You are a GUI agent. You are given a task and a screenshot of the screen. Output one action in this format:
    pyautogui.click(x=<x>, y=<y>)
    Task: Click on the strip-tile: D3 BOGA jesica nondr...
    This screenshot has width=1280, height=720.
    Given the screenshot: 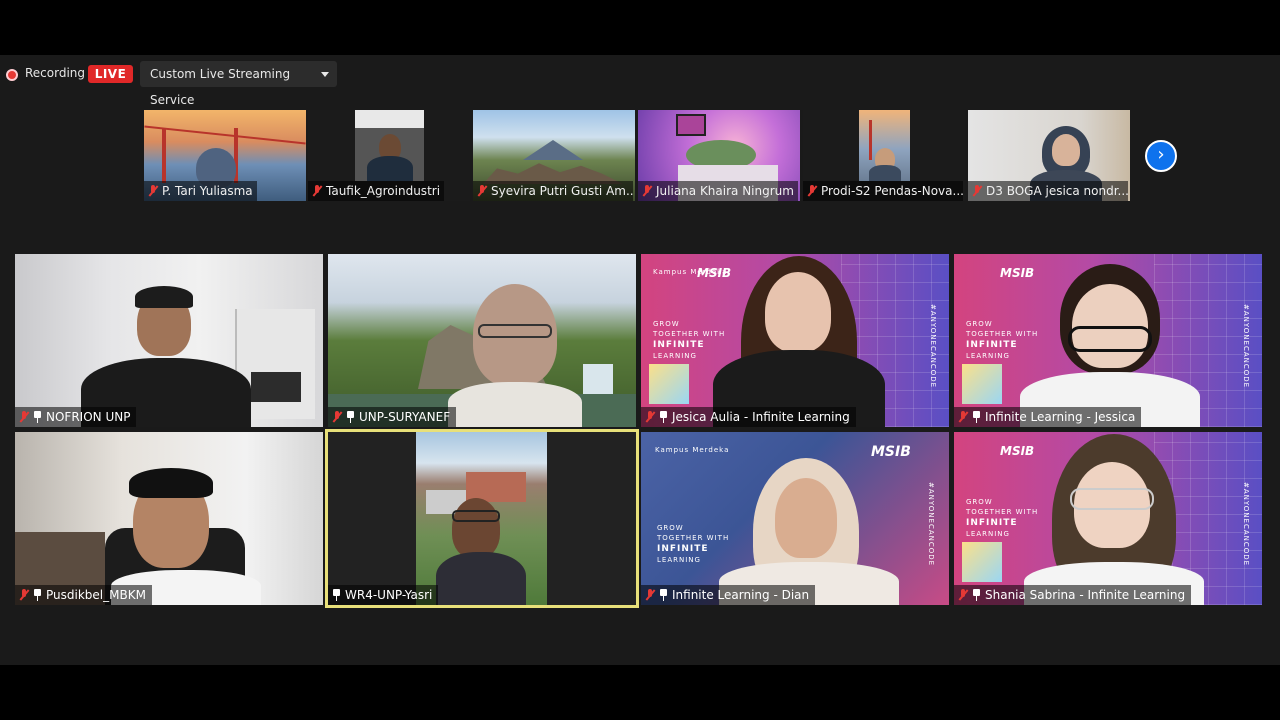 What is the action you would take?
    pyautogui.click(x=1049, y=155)
    